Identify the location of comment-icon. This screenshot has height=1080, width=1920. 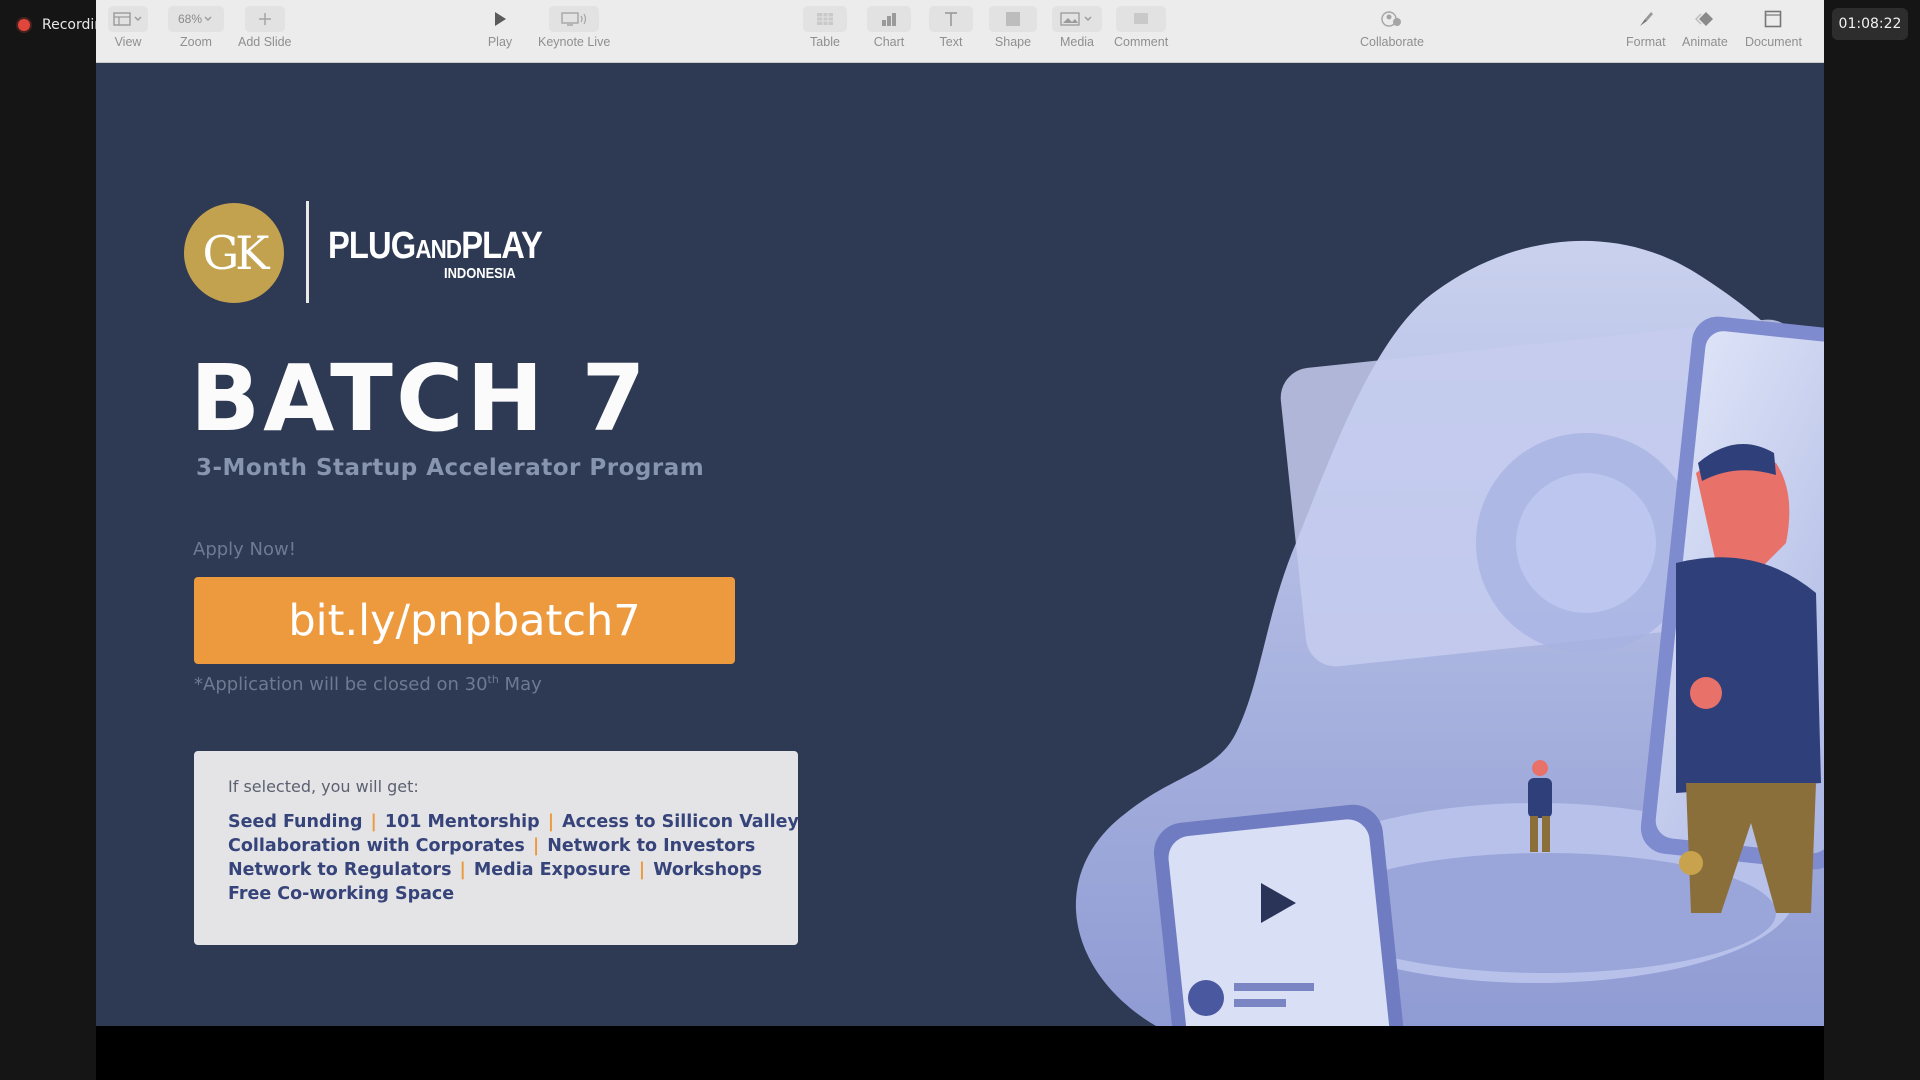
(1141, 19).